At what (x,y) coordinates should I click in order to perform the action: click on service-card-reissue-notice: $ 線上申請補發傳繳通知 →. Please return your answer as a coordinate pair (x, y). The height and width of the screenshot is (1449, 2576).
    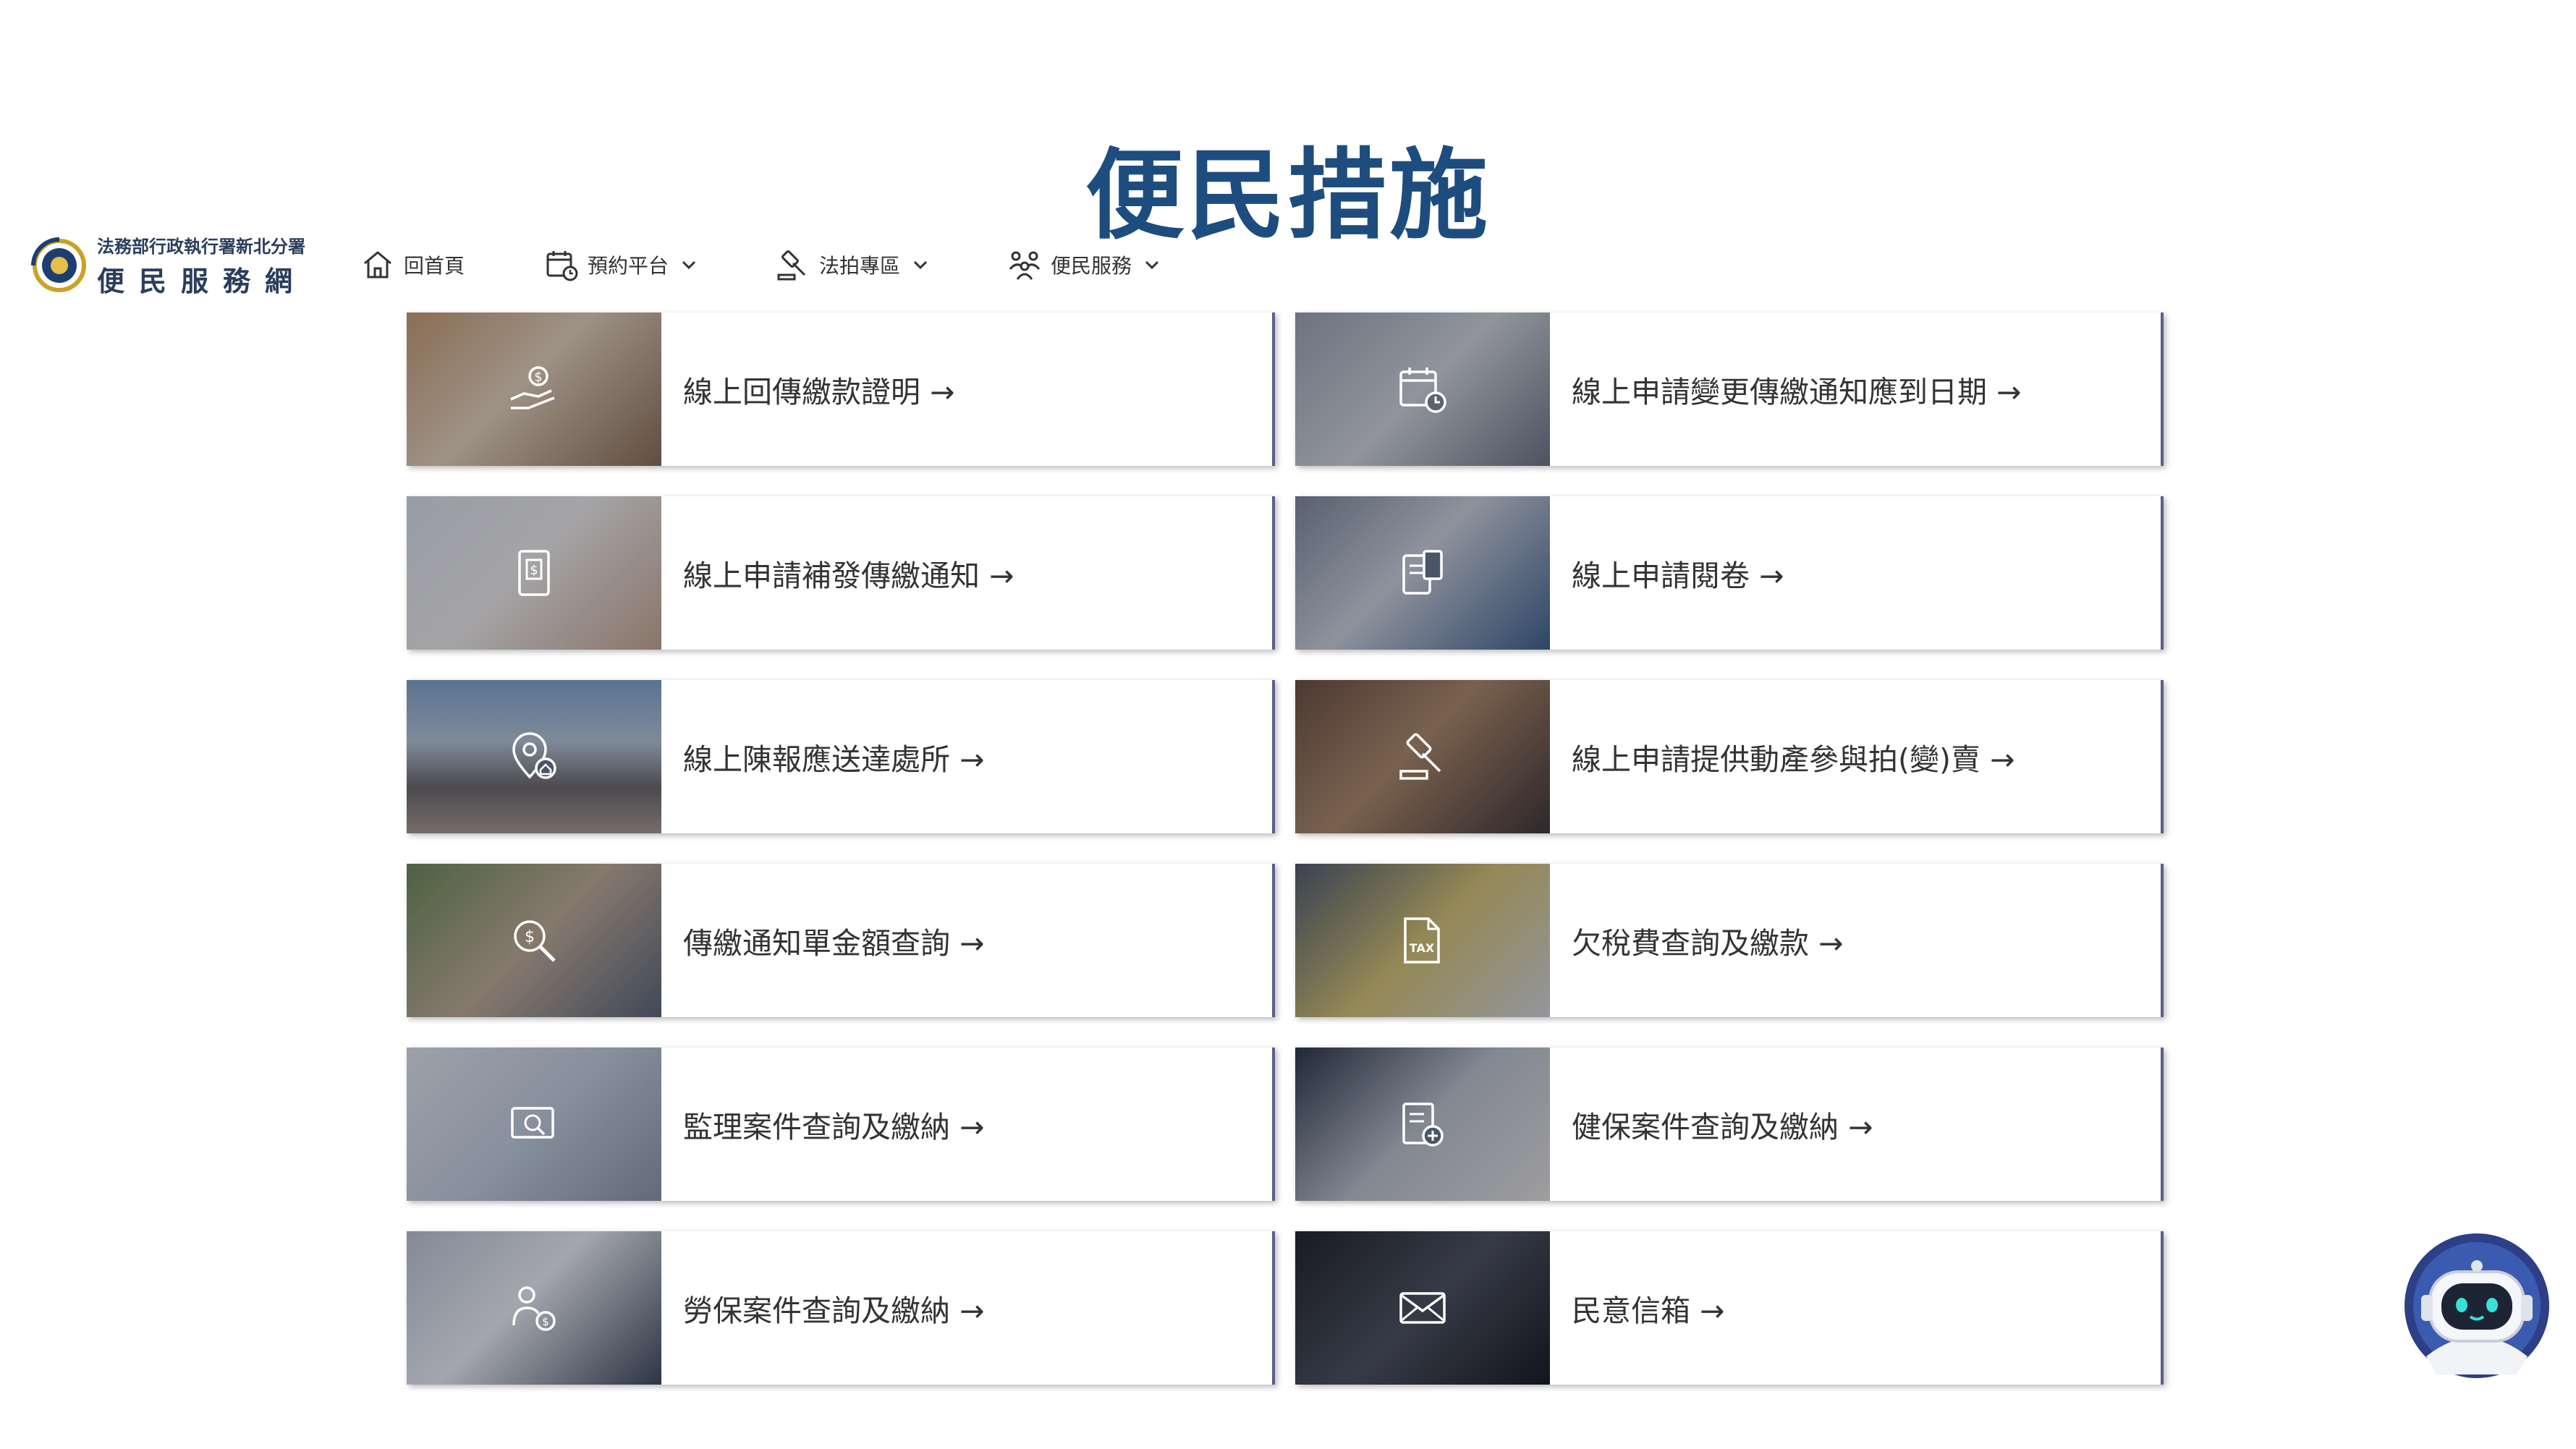
    Looking at the image, I should click on (841, 573).